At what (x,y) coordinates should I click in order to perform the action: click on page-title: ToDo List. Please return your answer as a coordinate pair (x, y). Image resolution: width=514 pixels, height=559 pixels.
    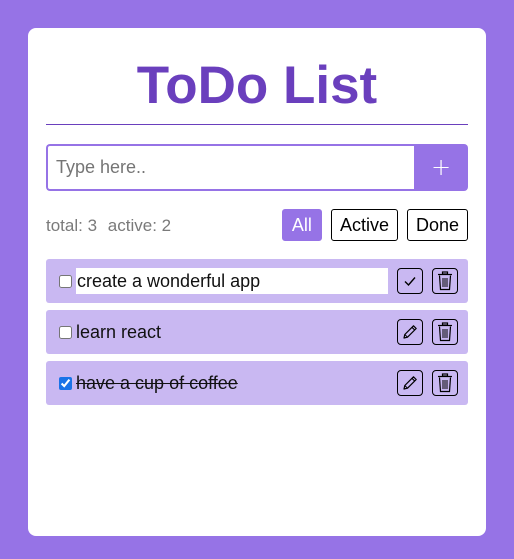
    Looking at the image, I should click on (257, 85).